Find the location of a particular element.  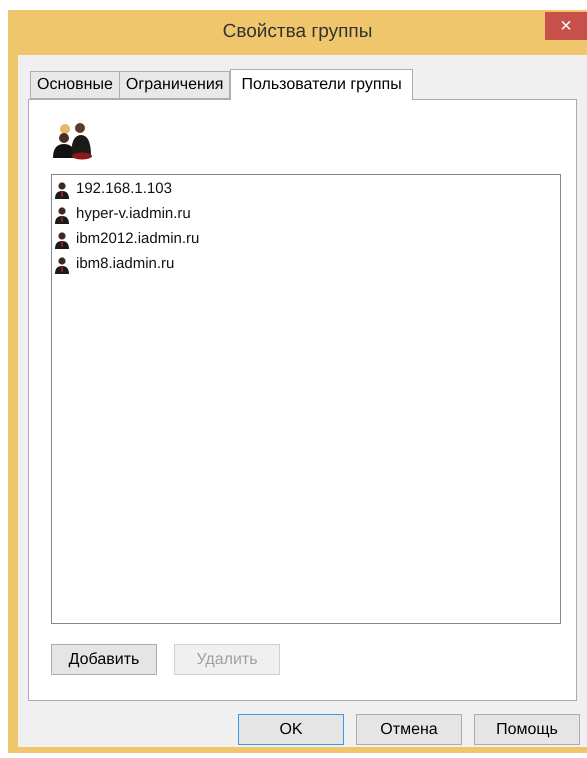

dialog-button: OK is located at coordinates (291, 729).